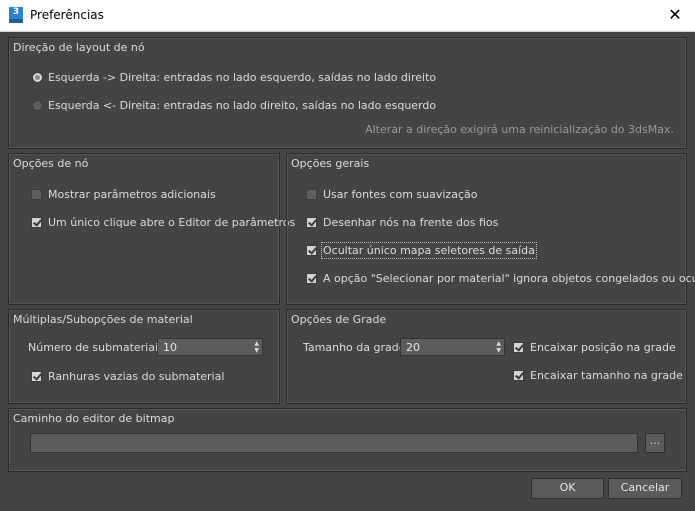 This screenshot has width=695, height=511. What do you see at coordinates (603, 347) in the screenshot?
I see `snap-position-label: Encaixar posição na grade` at bounding box center [603, 347].